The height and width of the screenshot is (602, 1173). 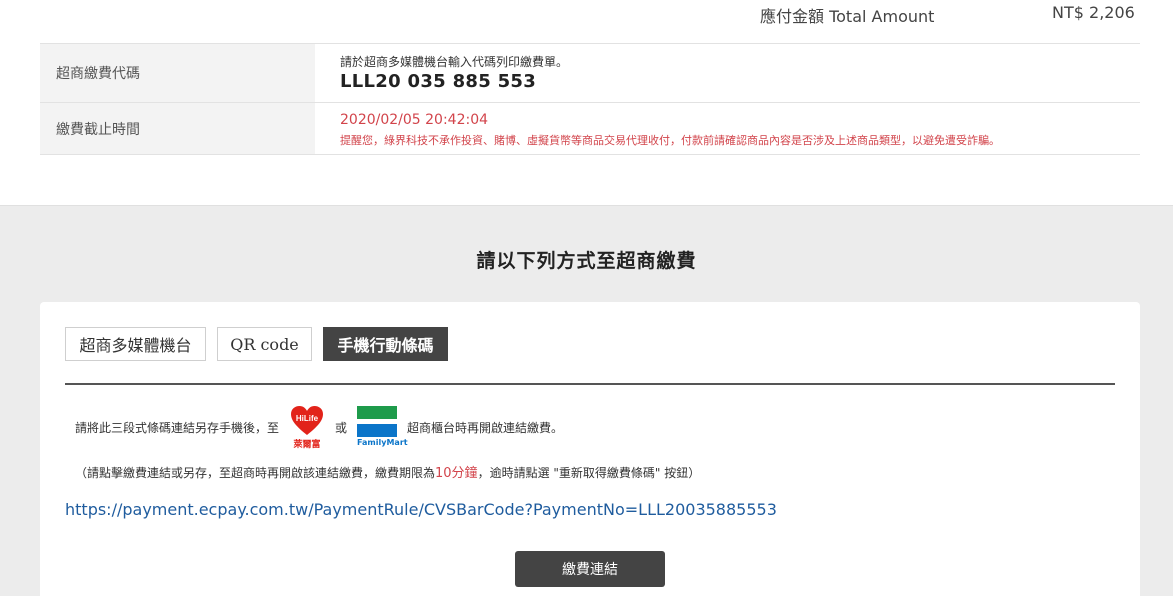 I want to click on familymart-logo-icon: FamilyMart, so click(x=382, y=427).